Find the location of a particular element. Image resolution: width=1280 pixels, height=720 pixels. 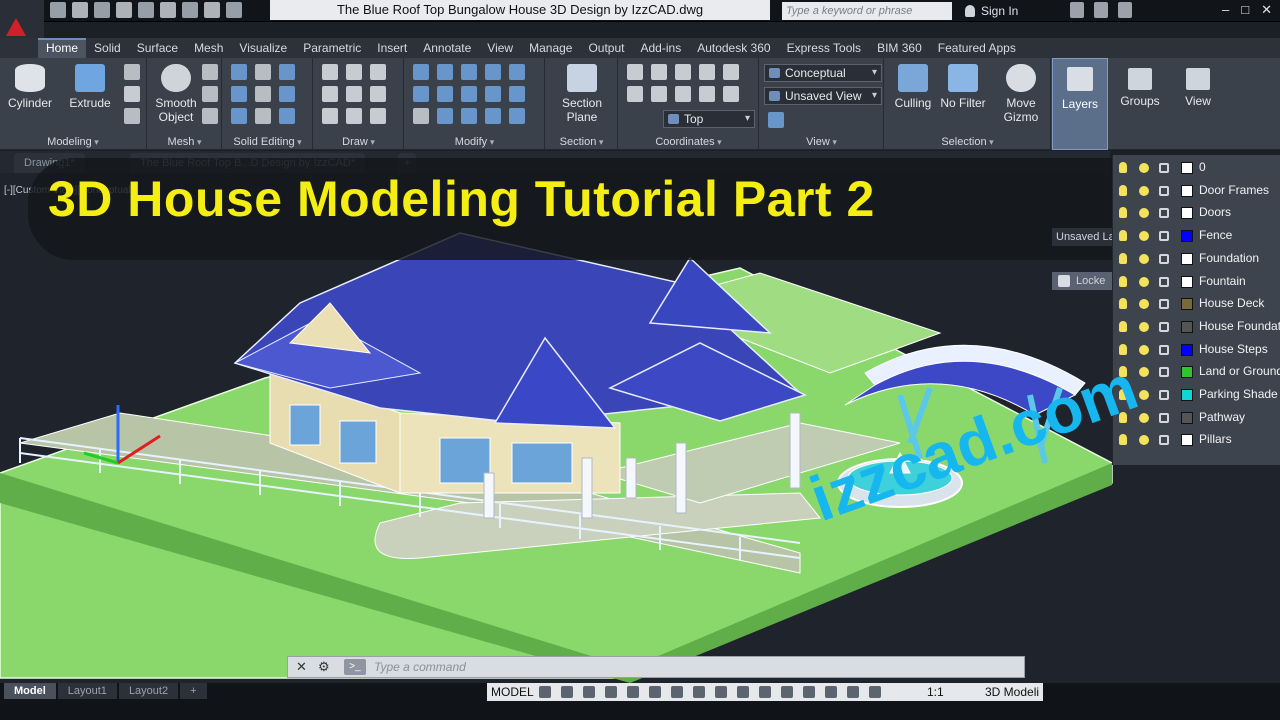

ucs-icon is located at coordinates (635, 72).